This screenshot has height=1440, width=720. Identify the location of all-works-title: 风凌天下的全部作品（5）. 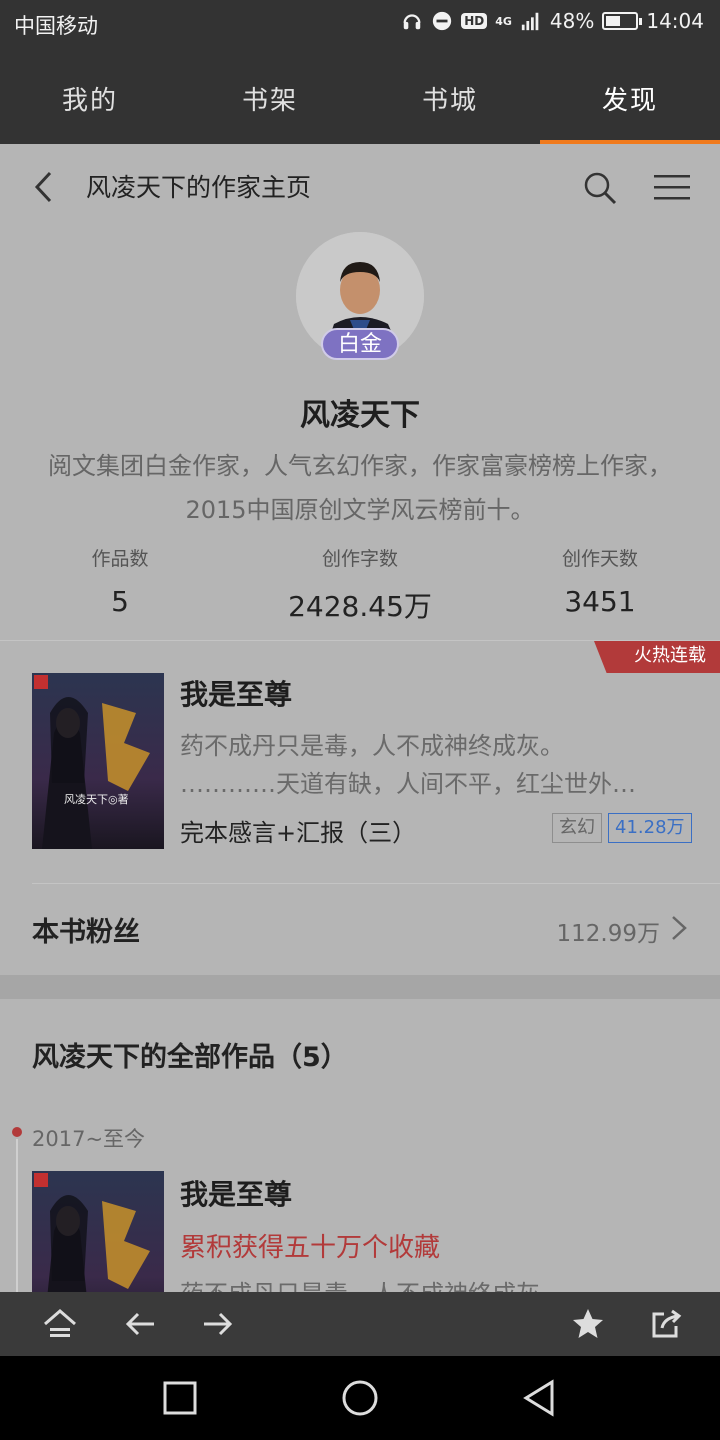
(190, 1057).